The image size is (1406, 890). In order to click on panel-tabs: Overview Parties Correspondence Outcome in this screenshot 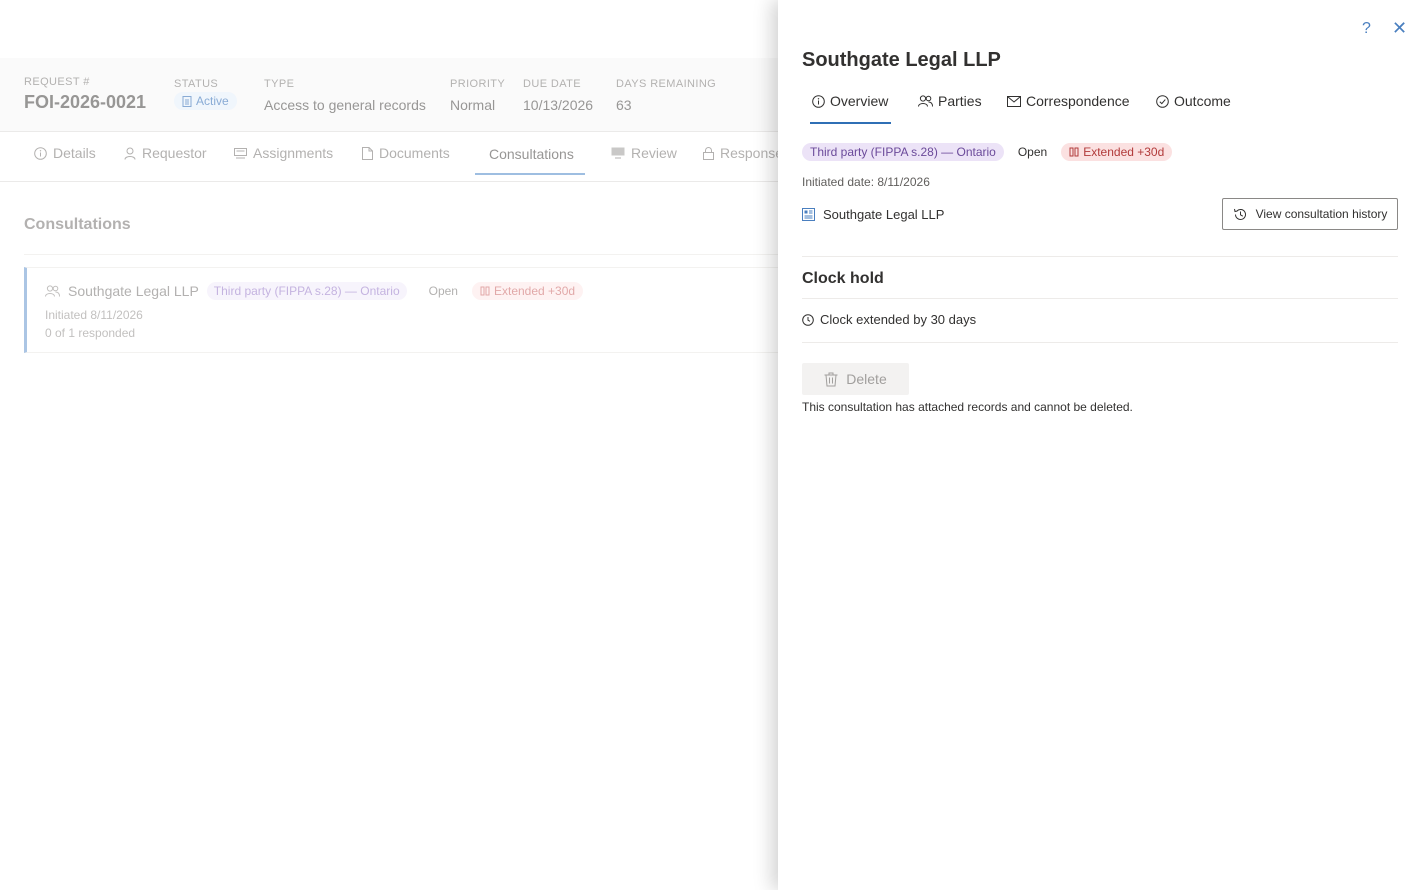, I will do `click(1102, 108)`.